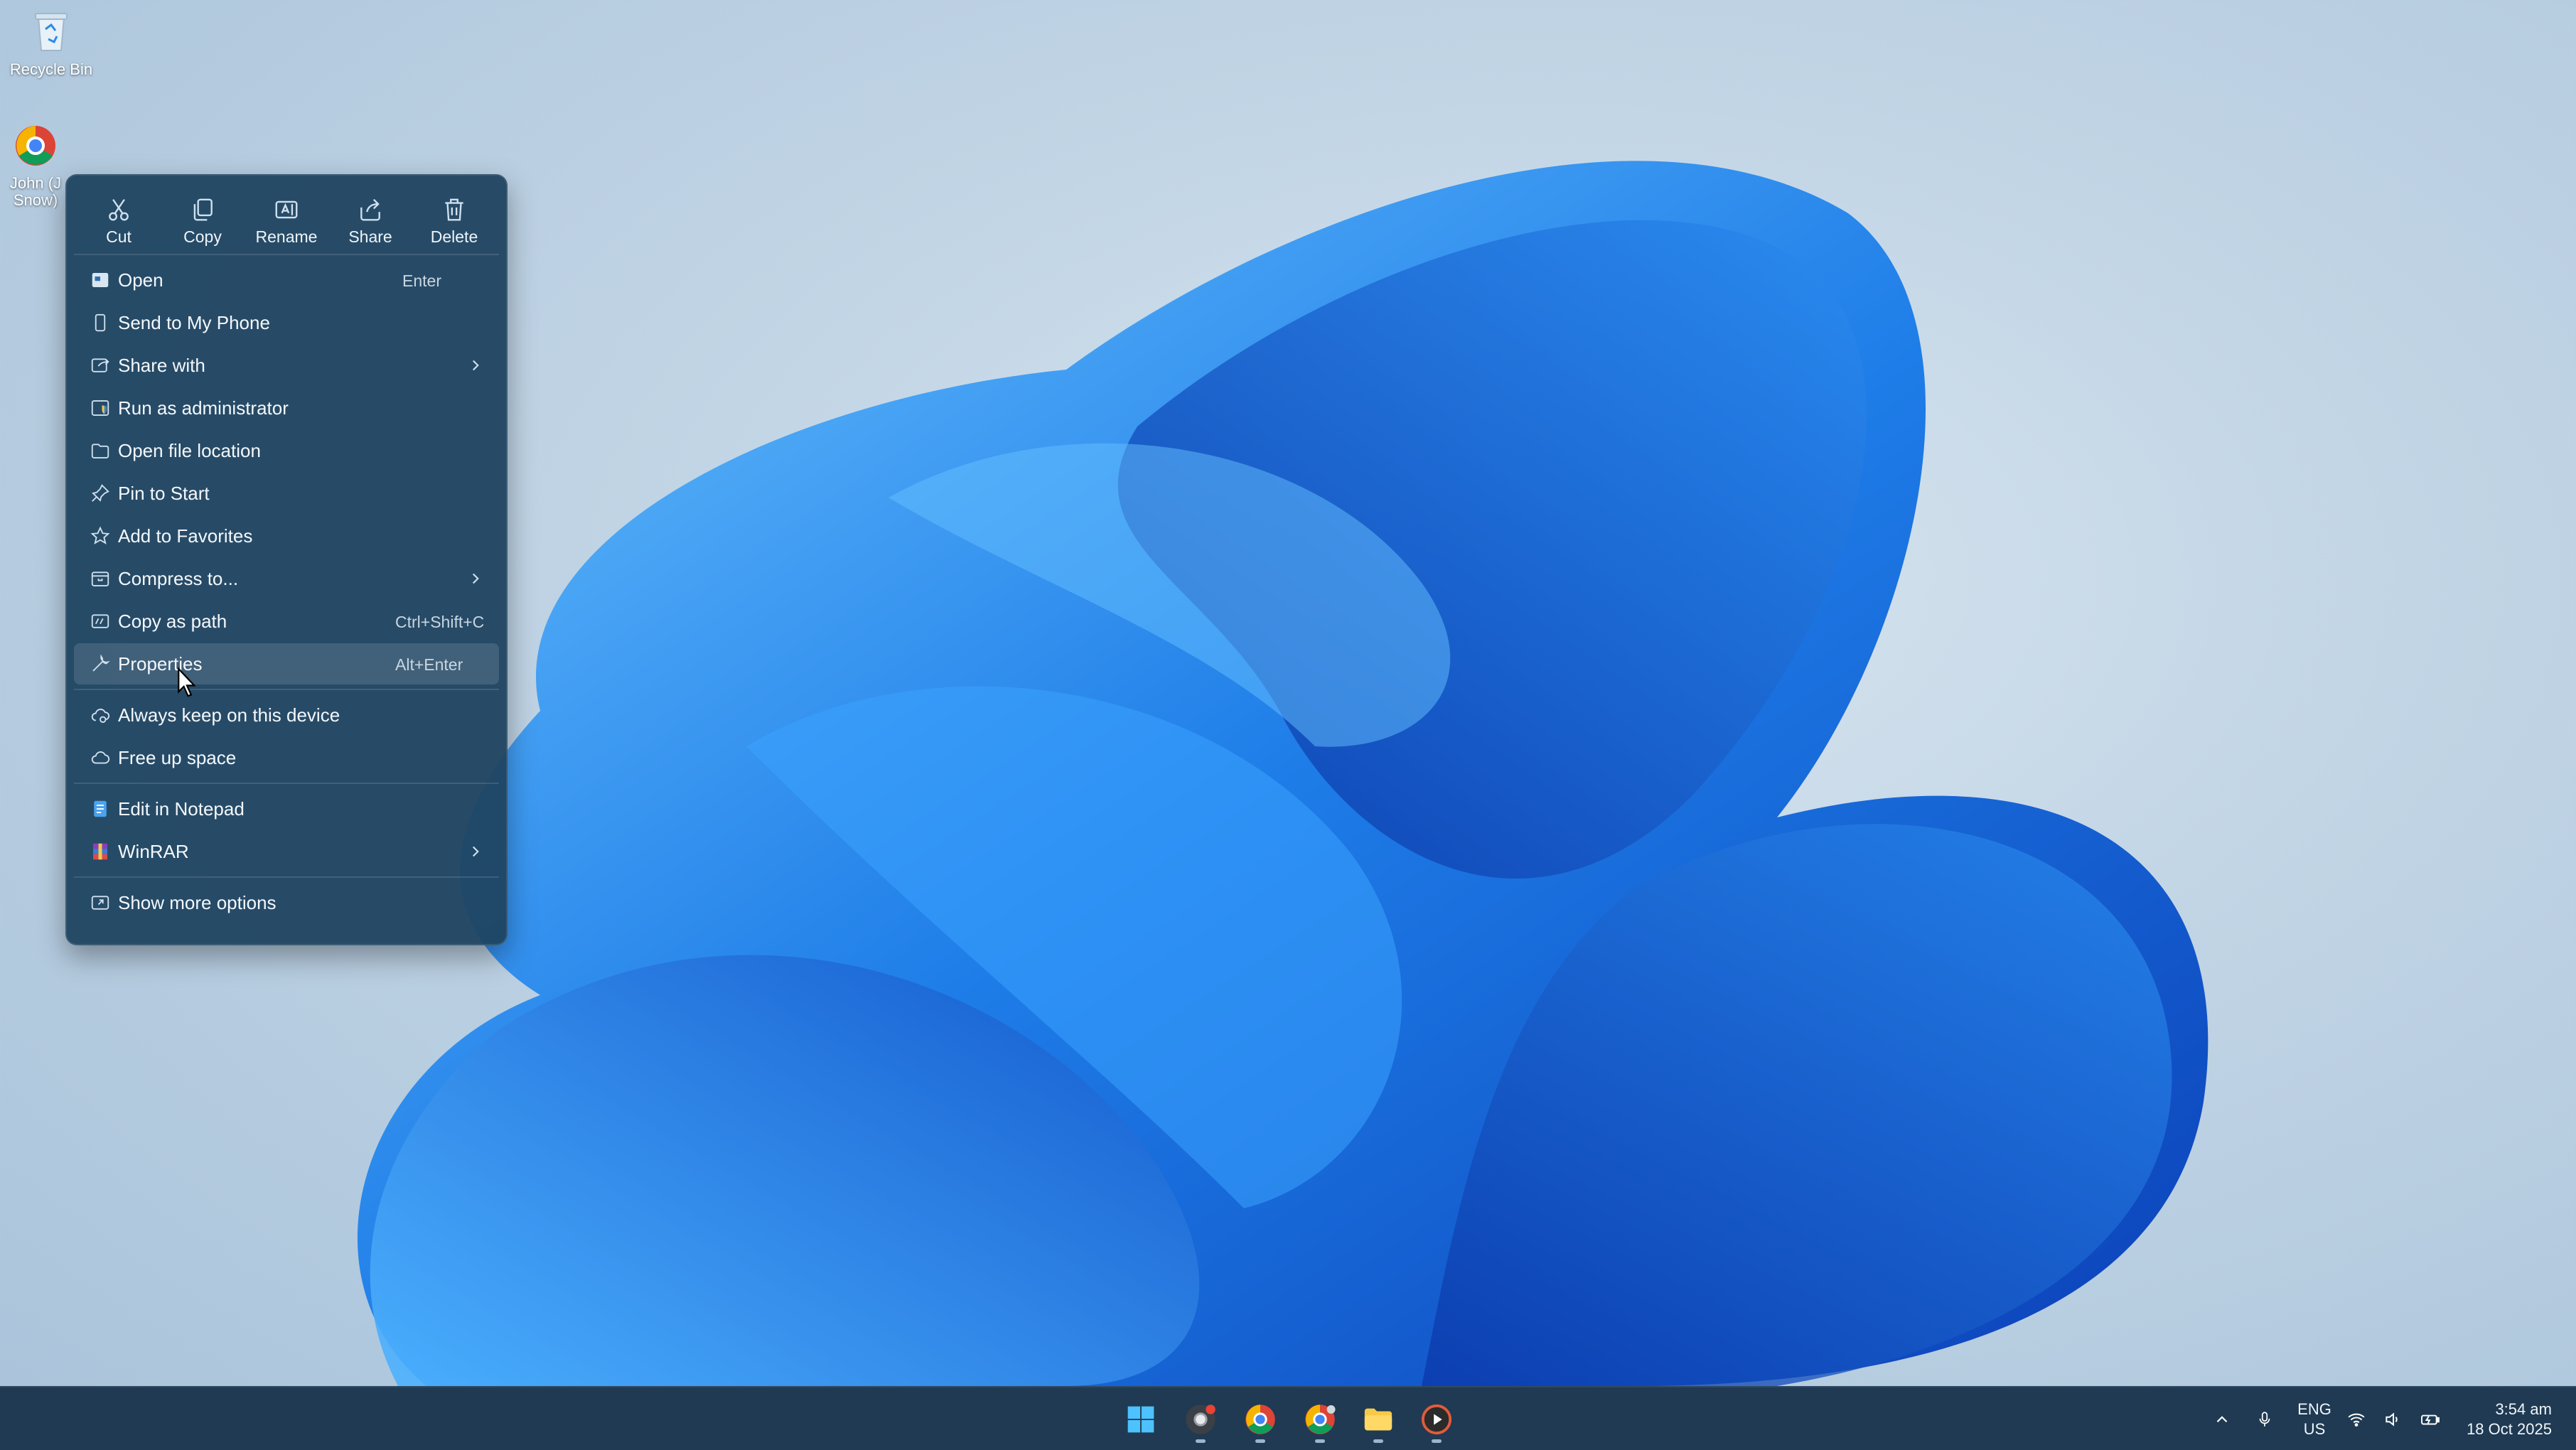 Image resolution: width=2576 pixels, height=1450 pixels. I want to click on cloud-icon, so click(100, 757).